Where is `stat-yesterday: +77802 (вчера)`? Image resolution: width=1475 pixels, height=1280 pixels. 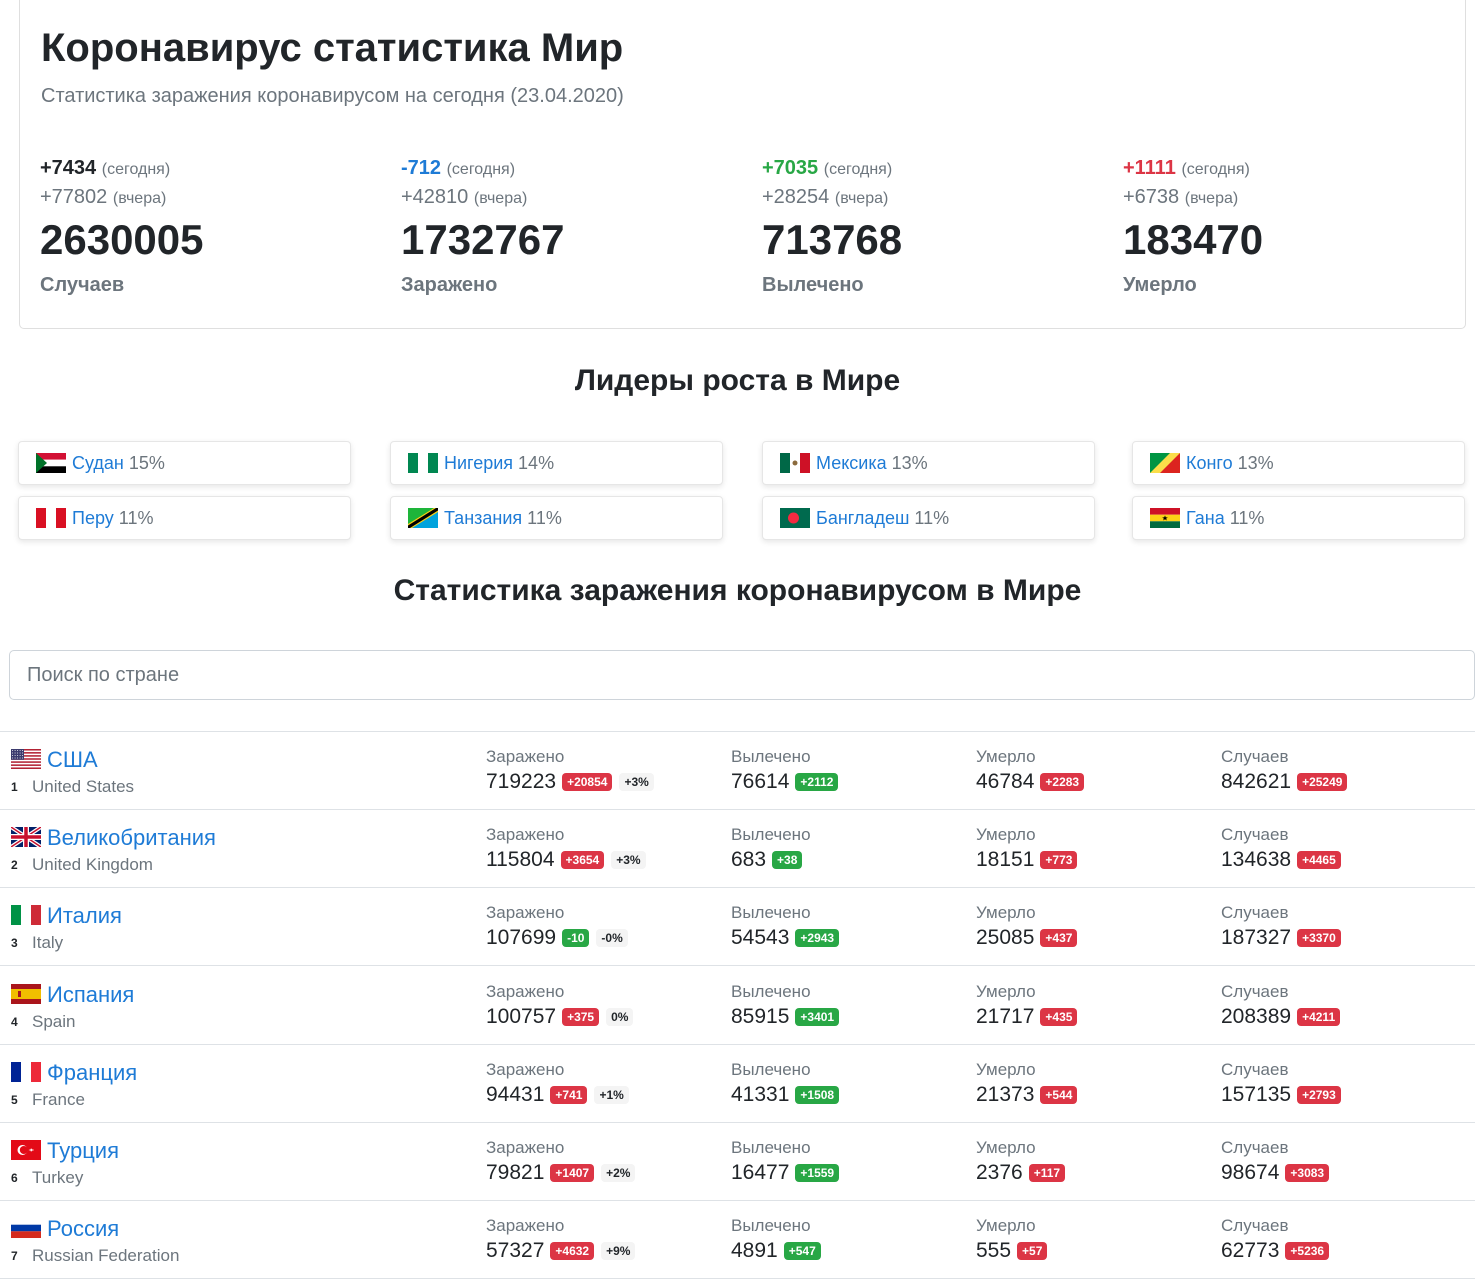
stat-yesterday: +77802 (вчера) is located at coordinates (200, 197).